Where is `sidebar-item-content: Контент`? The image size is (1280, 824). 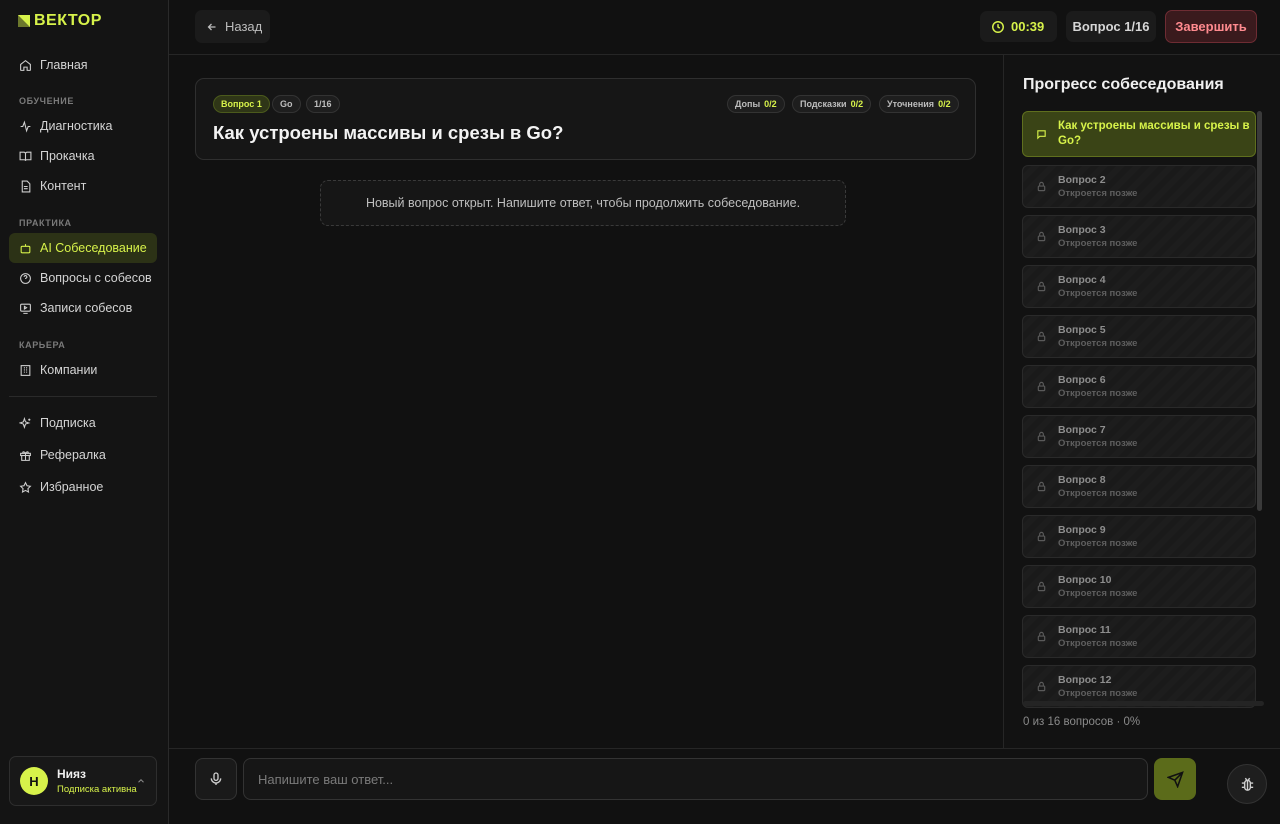 sidebar-item-content: Контент is located at coordinates (83, 186).